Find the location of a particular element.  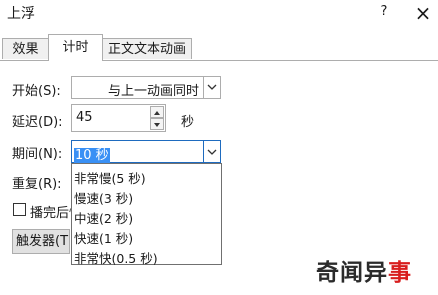

rewind-checkbox is located at coordinates (19, 209).